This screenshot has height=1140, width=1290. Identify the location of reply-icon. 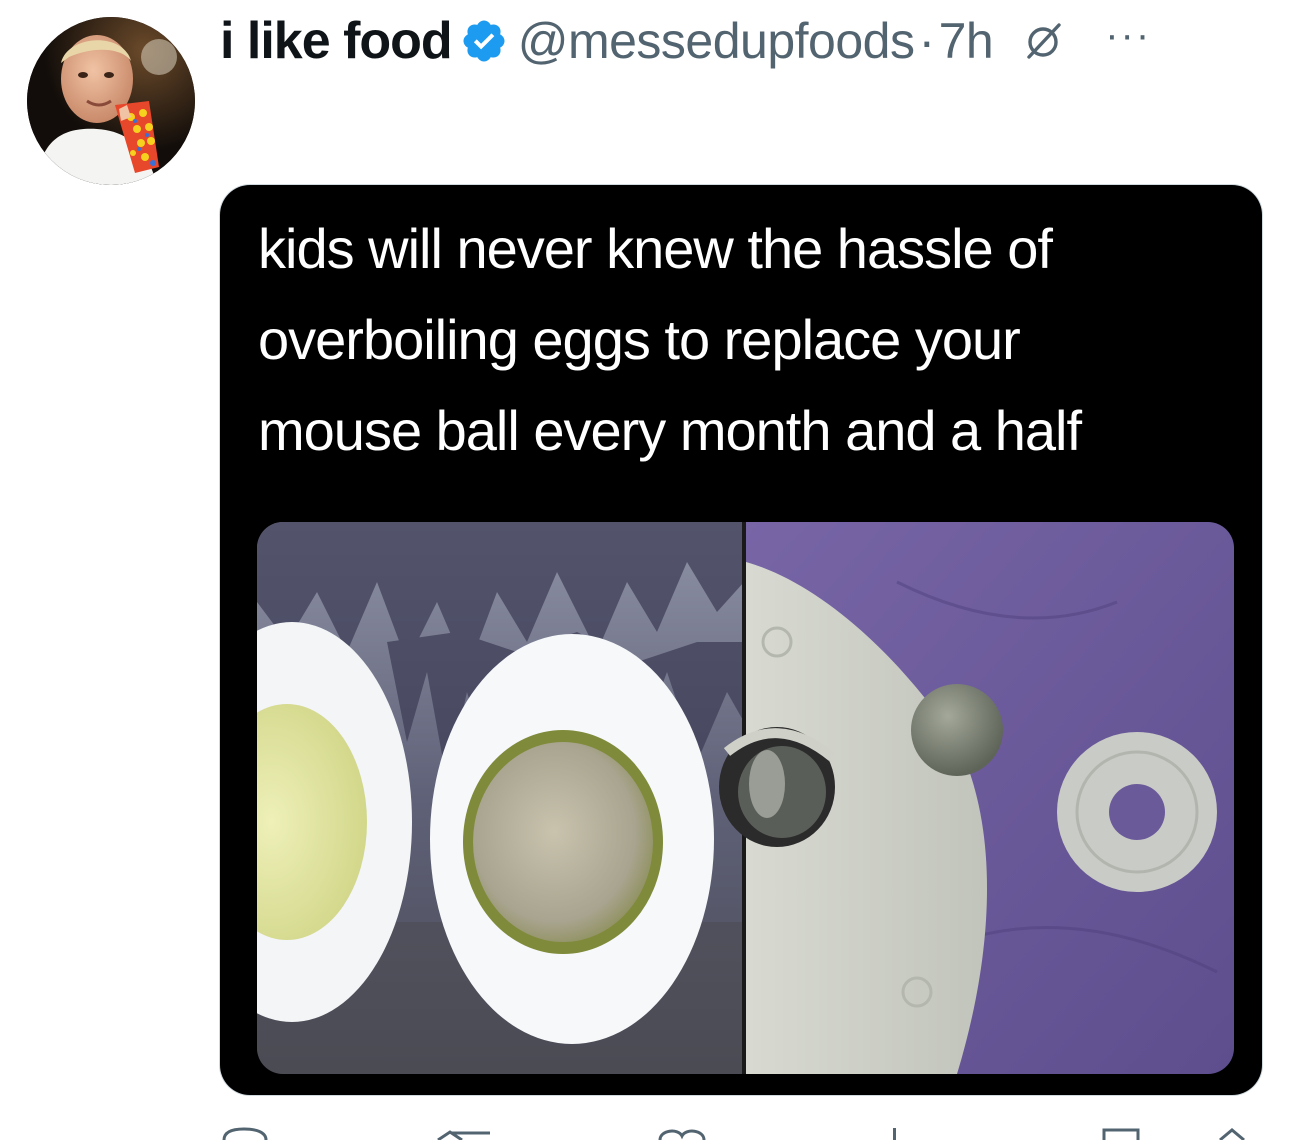
(245, 1133).